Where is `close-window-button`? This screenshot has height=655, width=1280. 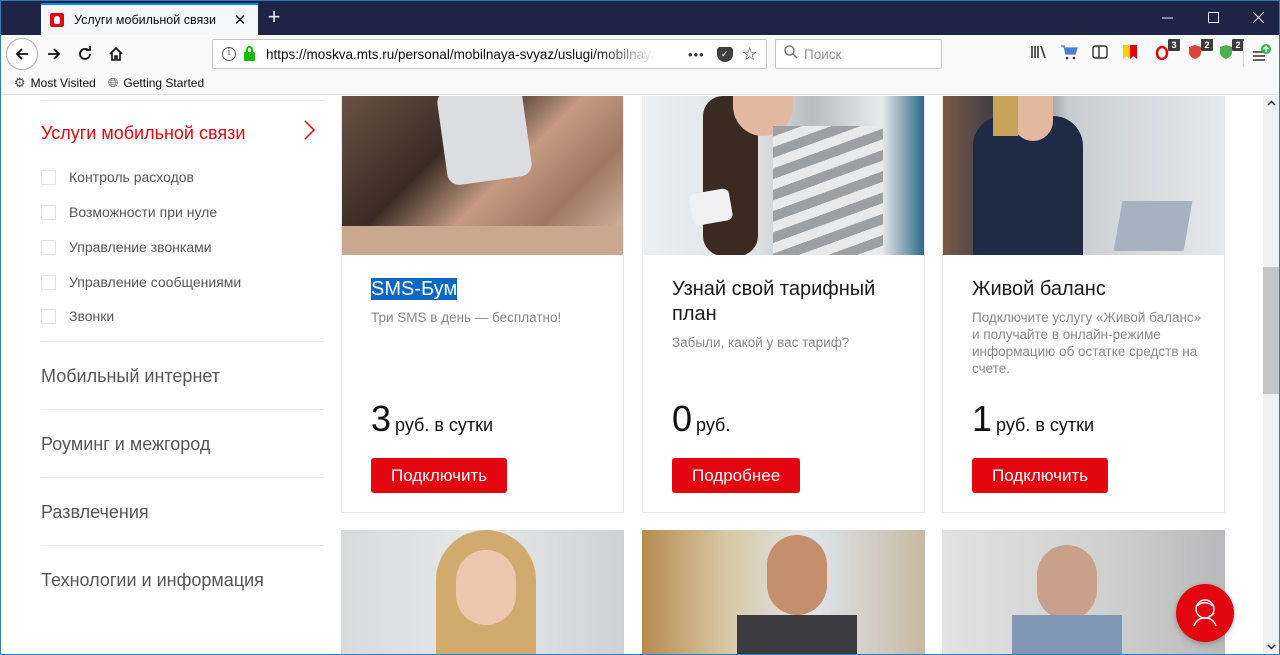
close-window-button is located at coordinates (1257, 18).